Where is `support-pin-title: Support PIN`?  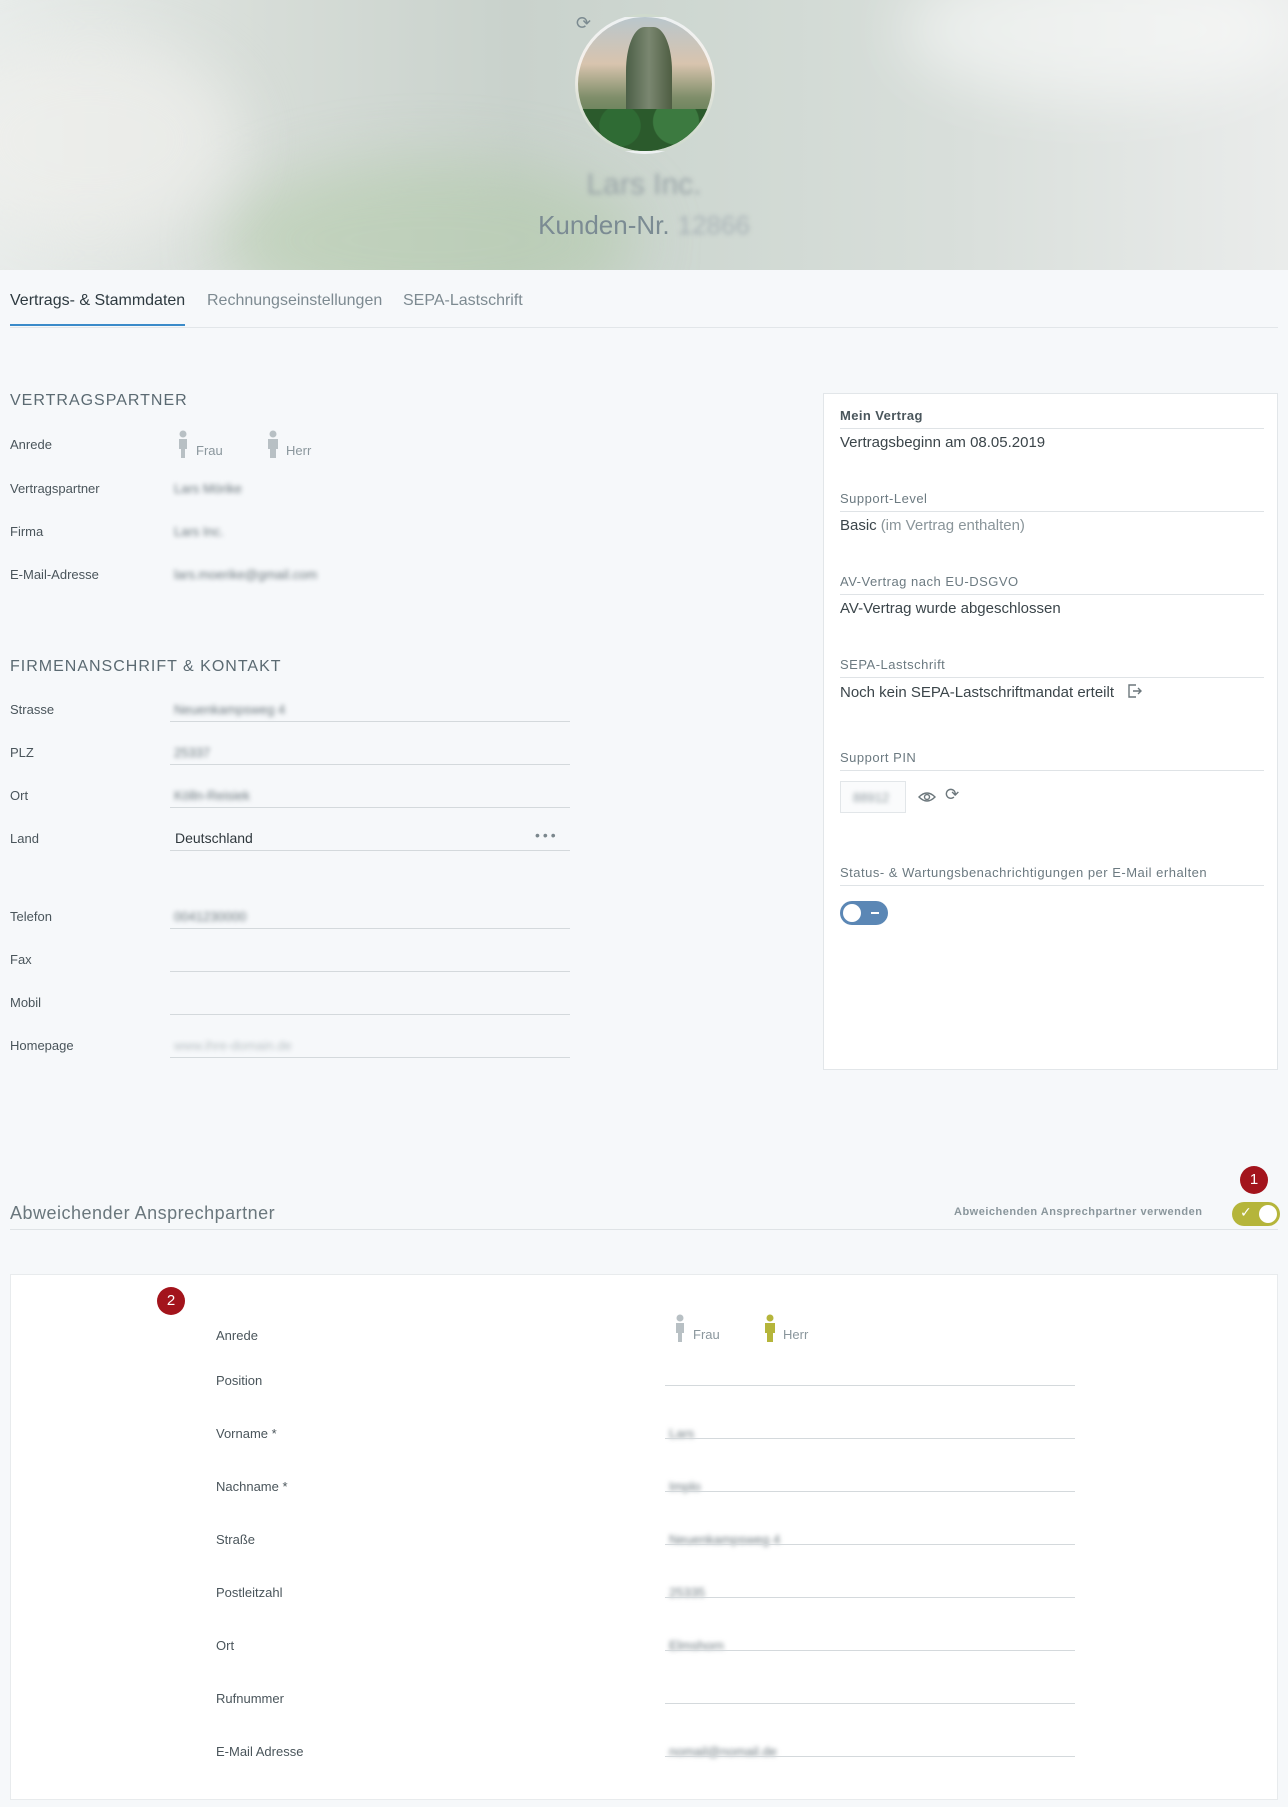
support-pin-title: Support PIN is located at coordinates (878, 757).